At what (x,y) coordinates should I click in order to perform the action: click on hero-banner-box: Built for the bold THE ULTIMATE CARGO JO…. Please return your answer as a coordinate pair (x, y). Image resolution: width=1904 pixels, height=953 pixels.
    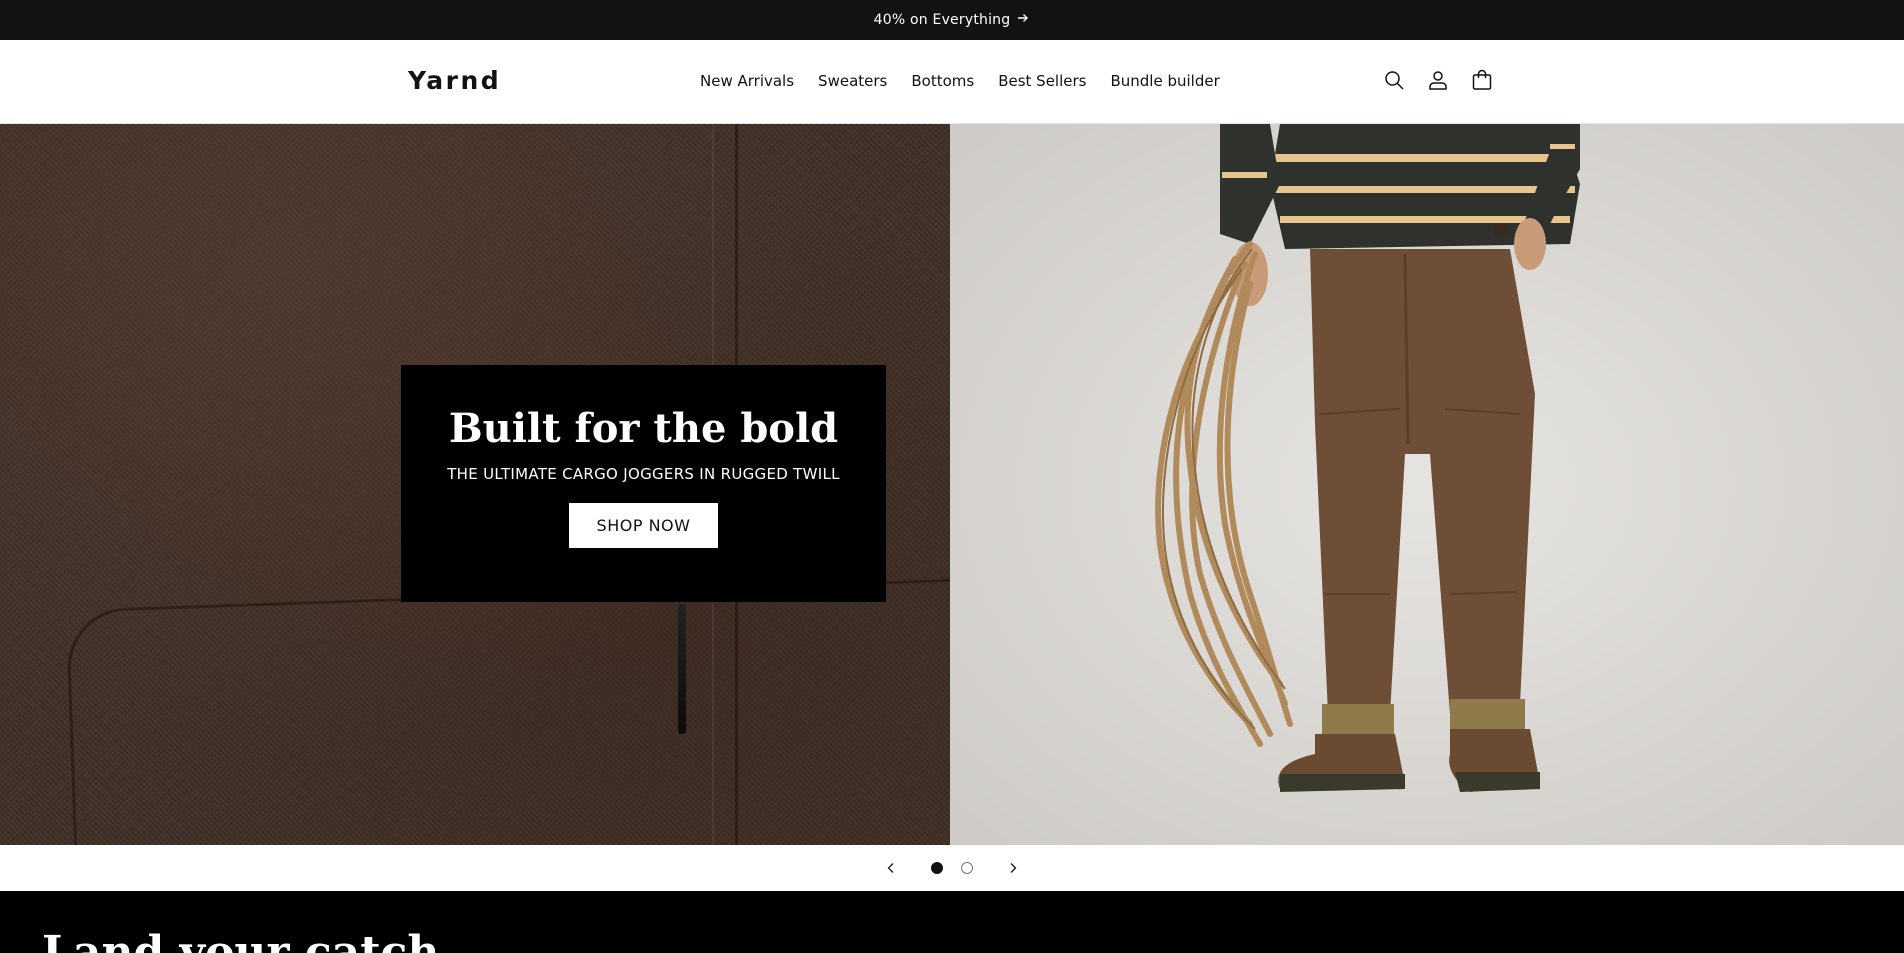
    Looking at the image, I should click on (643, 483).